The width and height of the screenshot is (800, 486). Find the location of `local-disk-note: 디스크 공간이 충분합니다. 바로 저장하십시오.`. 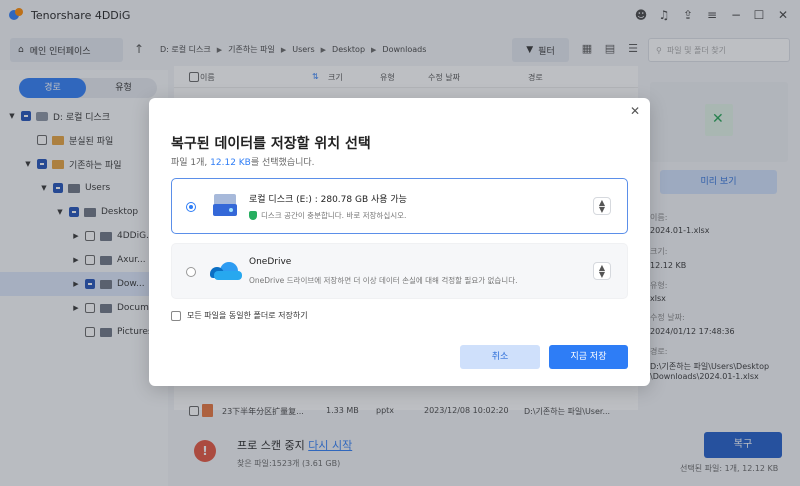

local-disk-note: 디스크 공간이 충분합니다. 바로 저장하십시오. is located at coordinates (327, 215).